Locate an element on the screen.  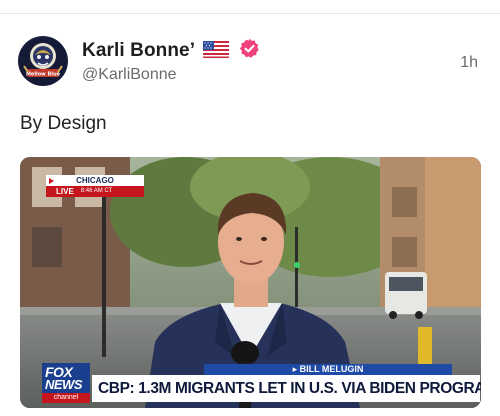
post-header: Mellow Blue Karli Bonne’ @KarliBonne 1h is located at coordinates (253, 62).